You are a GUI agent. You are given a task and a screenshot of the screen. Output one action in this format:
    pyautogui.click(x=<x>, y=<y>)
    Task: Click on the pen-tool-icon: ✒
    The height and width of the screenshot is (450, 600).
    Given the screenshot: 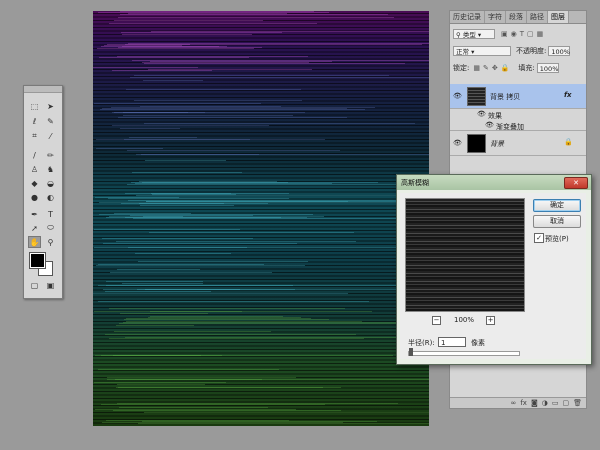 What is the action you would take?
    pyautogui.click(x=34, y=214)
    